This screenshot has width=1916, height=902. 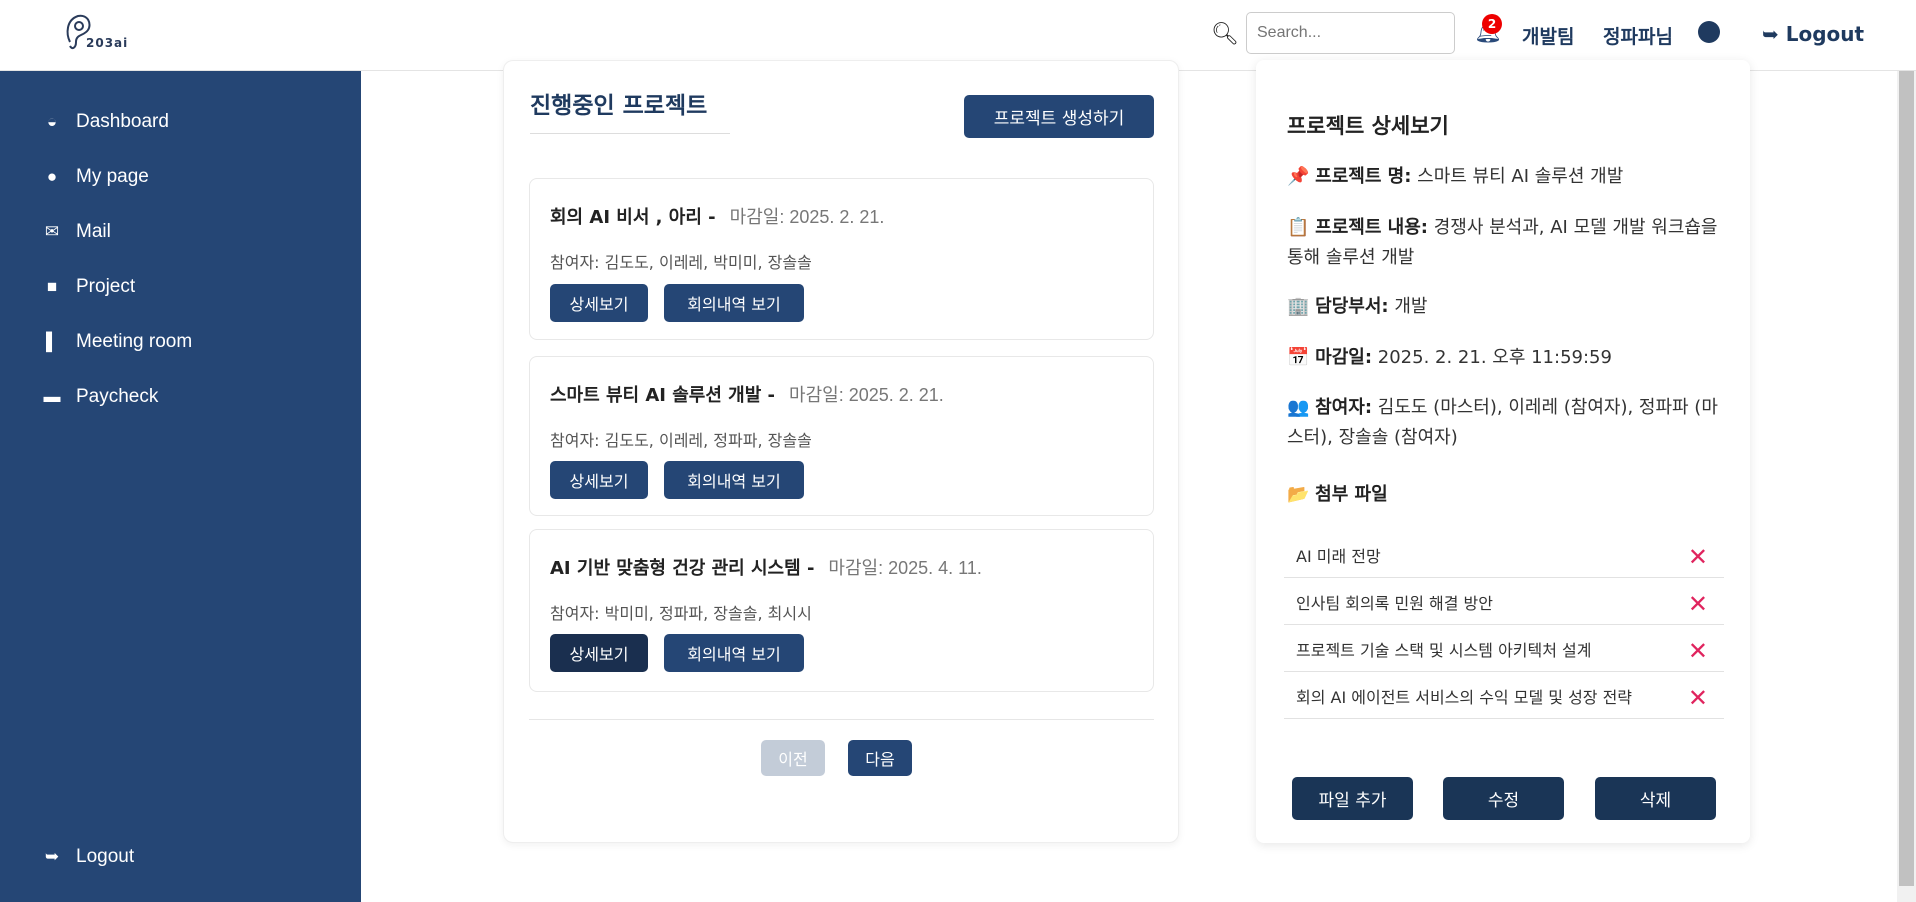 I want to click on paycheck-icon: ▬, so click(x=52, y=396).